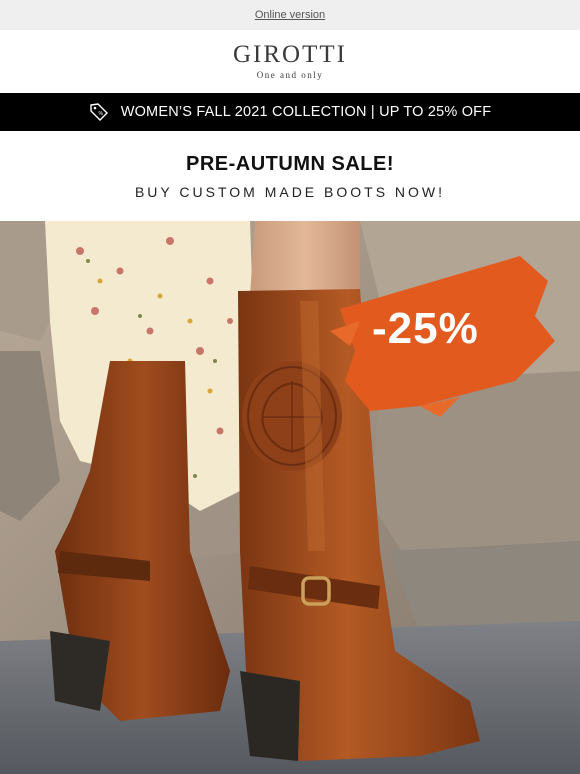 This screenshot has height=774, width=580. What do you see at coordinates (305, 258) in the screenshot?
I see `leg` at bounding box center [305, 258].